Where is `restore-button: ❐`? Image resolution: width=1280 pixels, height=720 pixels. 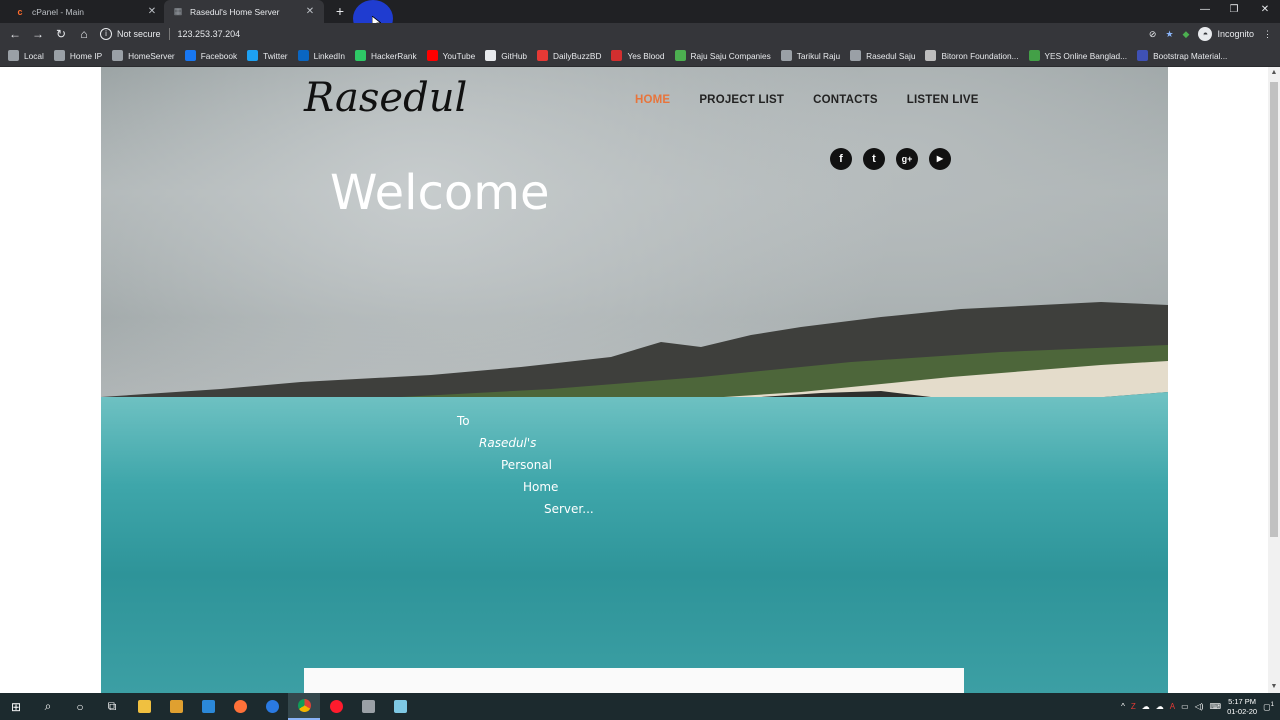 restore-button: ❐ is located at coordinates (1234, 11).